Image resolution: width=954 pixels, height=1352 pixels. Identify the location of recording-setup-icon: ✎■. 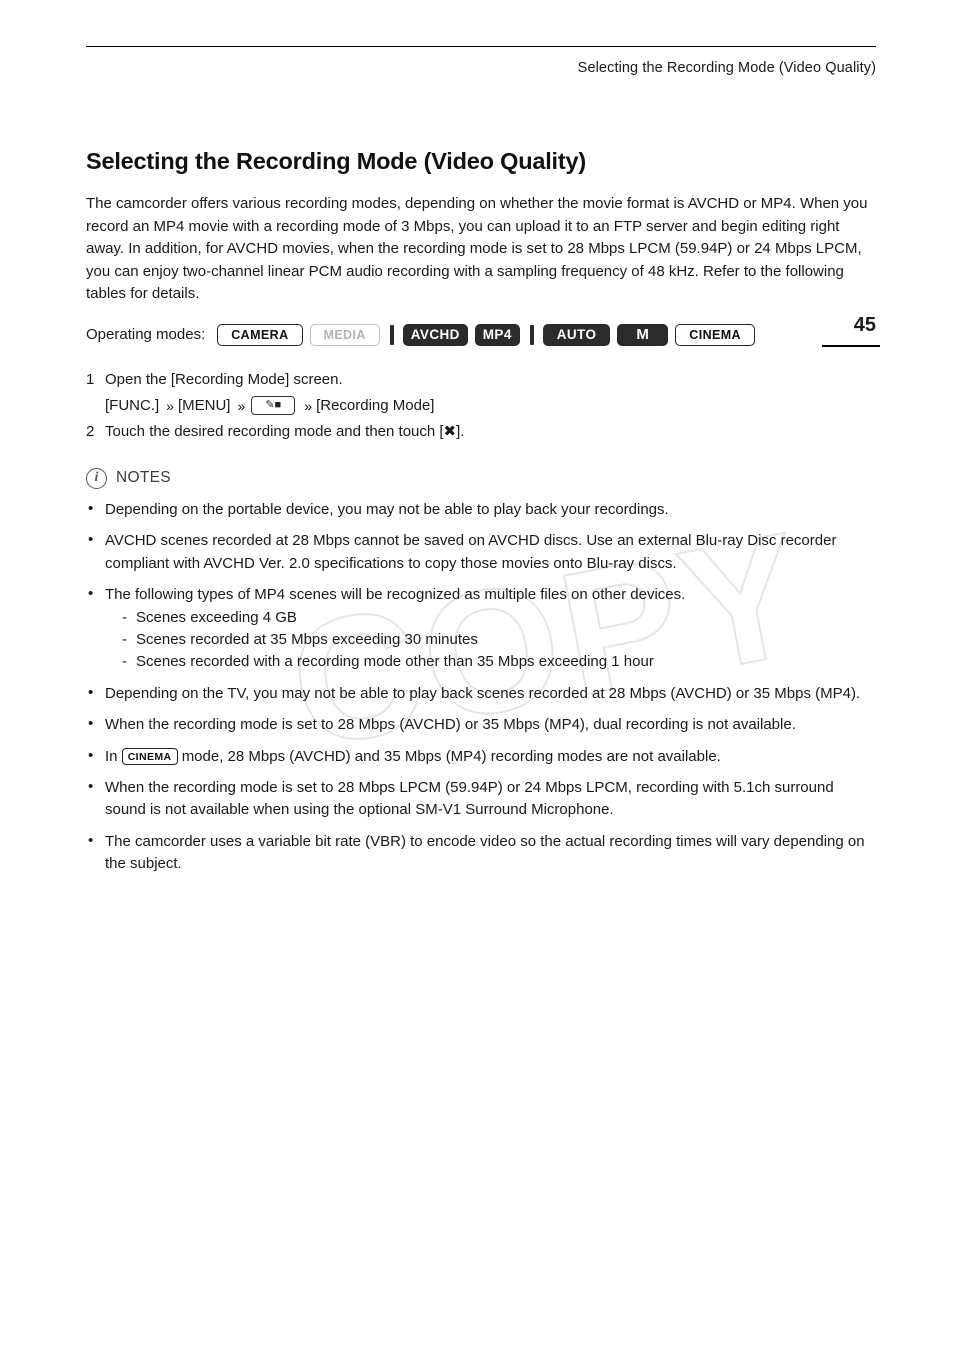
(273, 406).